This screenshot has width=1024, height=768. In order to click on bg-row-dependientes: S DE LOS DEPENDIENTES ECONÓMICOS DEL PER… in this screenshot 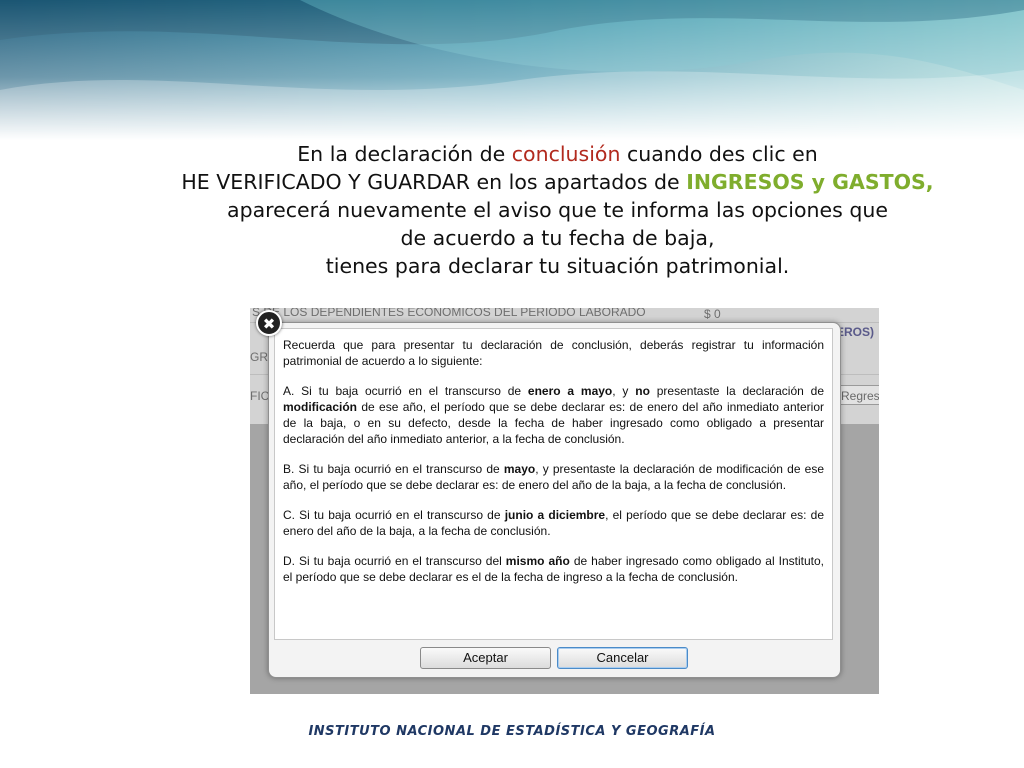, I will do `click(449, 313)`.